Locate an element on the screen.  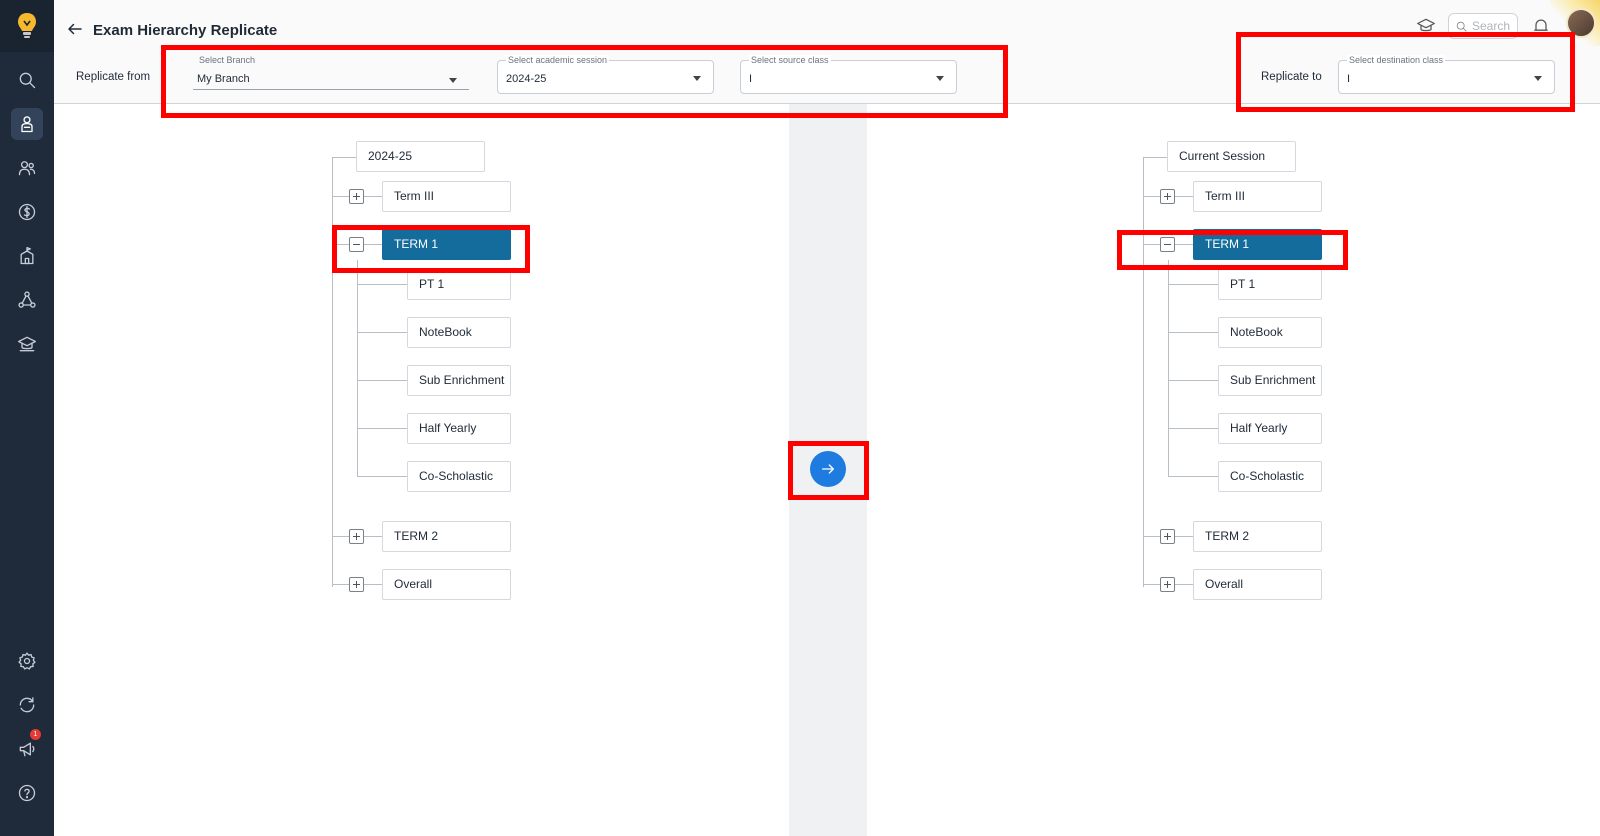
lightbulb-logo-icon is located at coordinates (27, 25).